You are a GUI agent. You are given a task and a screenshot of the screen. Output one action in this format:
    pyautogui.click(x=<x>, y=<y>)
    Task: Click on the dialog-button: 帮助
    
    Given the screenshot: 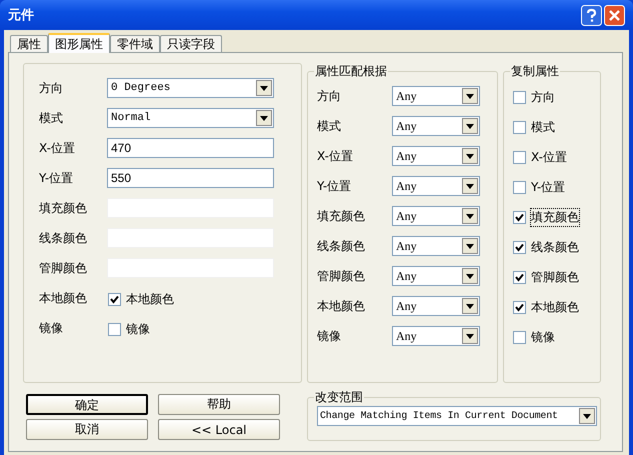 What is the action you would take?
    pyautogui.click(x=219, y=404)
    